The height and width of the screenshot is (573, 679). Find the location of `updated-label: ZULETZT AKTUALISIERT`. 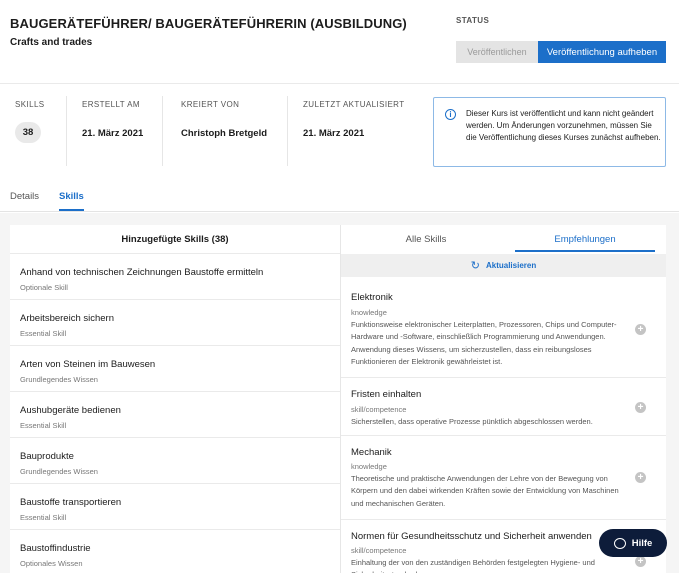

updated-label: ZULETZT AKTUALISIERT is located at coordinates (354, 104).